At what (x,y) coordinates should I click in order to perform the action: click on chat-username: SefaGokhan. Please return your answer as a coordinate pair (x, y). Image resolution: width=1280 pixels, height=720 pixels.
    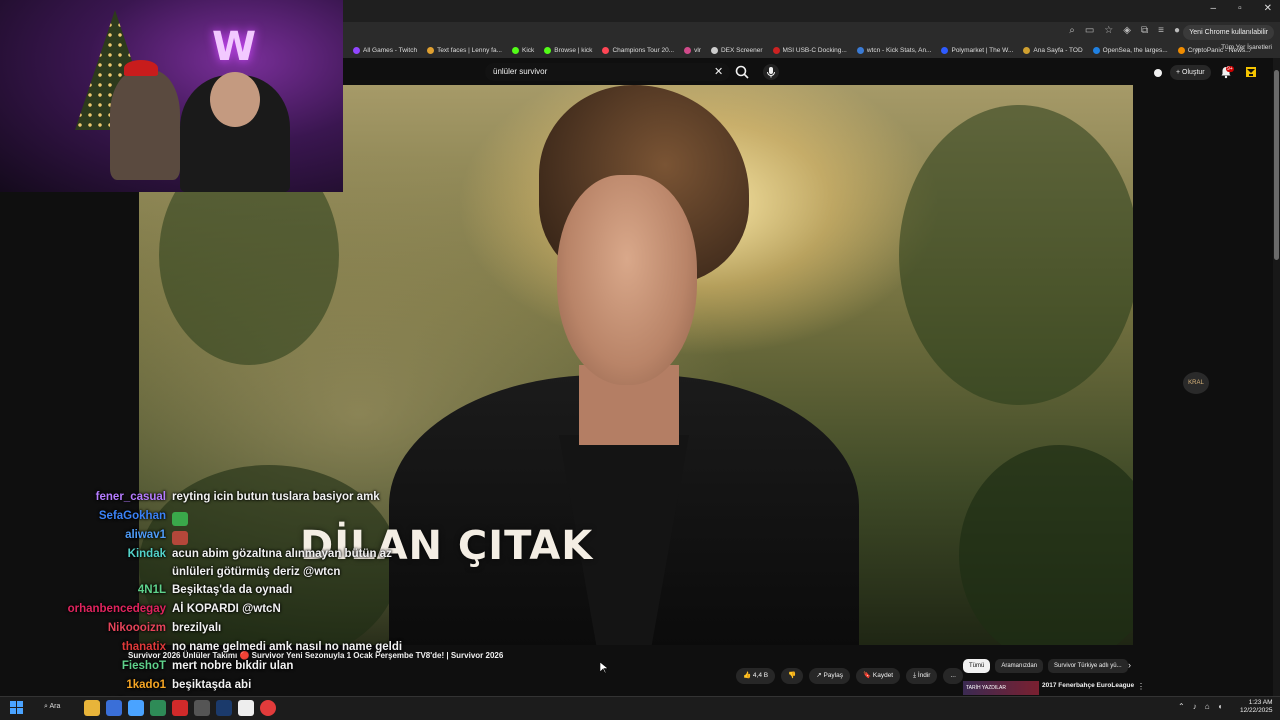
    Looking at the image, I should click on (83, 516).